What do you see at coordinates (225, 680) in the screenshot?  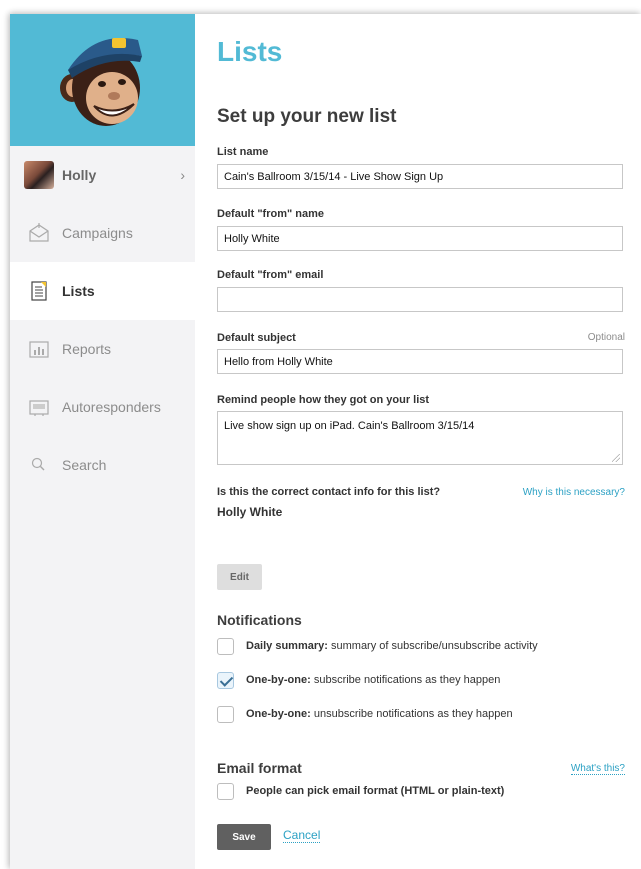 I see `subscribe-notifications-checkbox` at bounding box center [225, 680].